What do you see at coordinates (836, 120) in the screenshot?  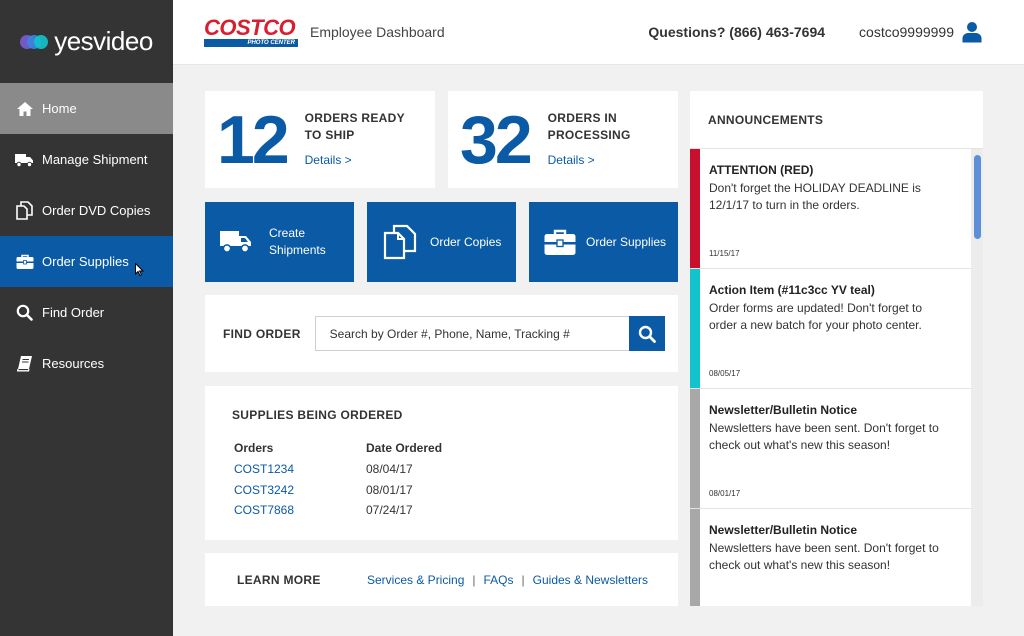 I see `announcements-title: ANNOUNCEMENTS` at bounding box center [836, 120].